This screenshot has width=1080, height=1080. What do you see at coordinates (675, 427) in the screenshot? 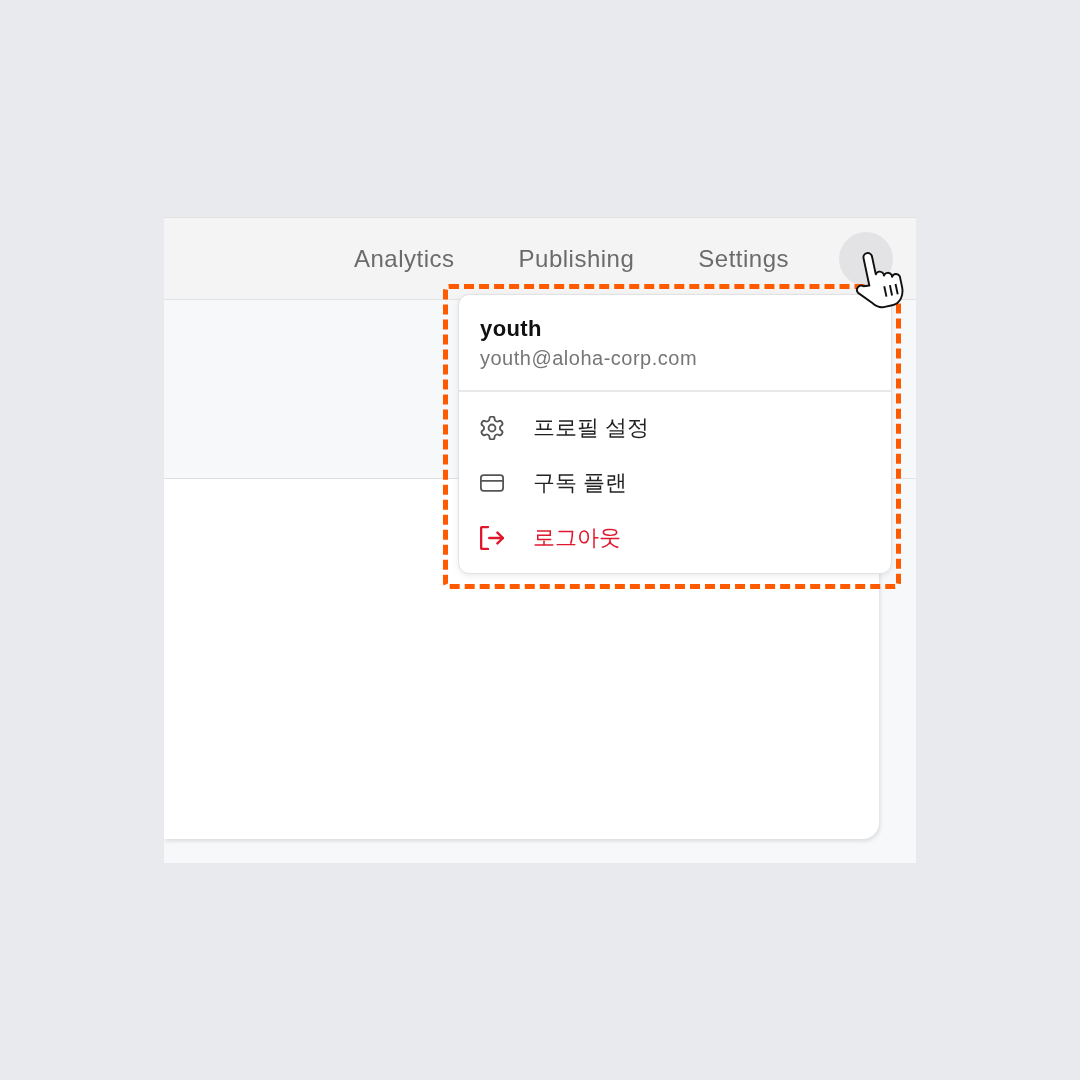
I see `menu-item: 프로필 설정` at bounding box center [675, 427].